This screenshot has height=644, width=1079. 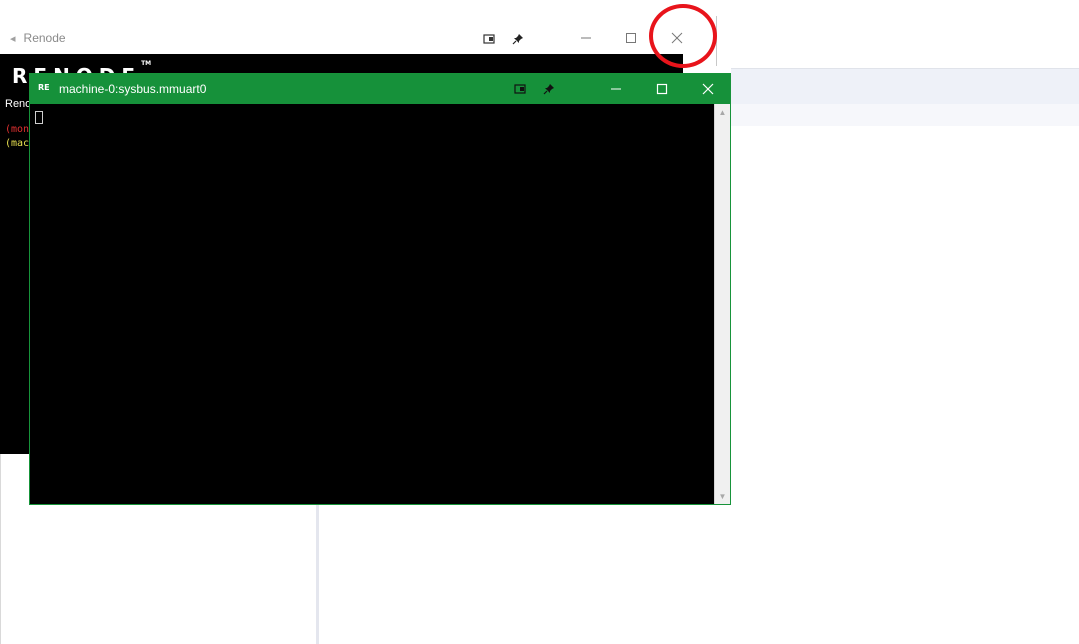 What do you see at coordinates (13, 38) in the screenshot?
I see `renode-app-icon: ◂` at bounding box center [13, 38].